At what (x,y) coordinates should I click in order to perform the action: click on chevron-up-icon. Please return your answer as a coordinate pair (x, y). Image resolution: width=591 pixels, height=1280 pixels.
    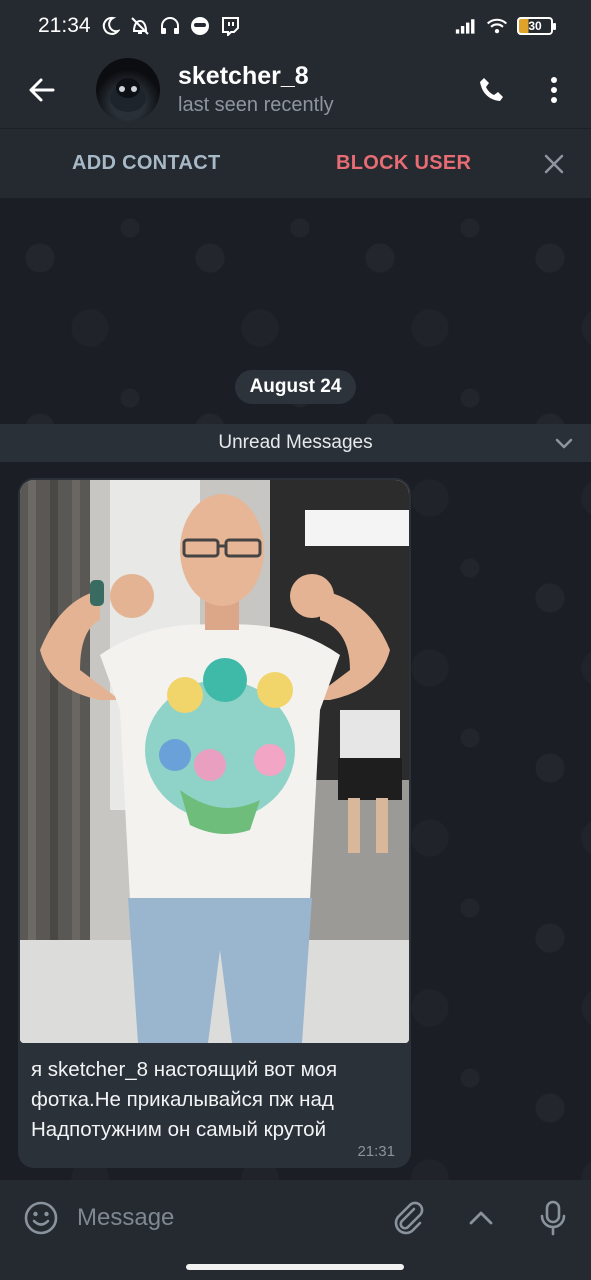
    Looking at the image, I should click on (481, 1218).